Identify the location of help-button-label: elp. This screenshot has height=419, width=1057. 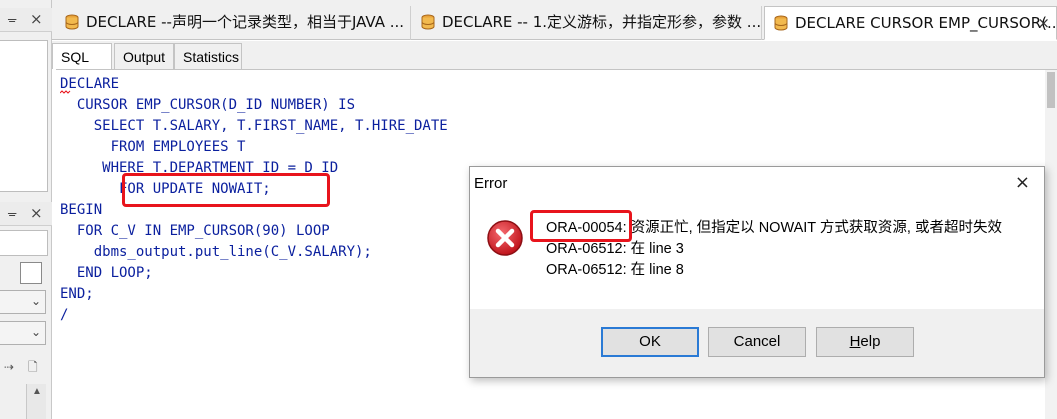
(870, 341).